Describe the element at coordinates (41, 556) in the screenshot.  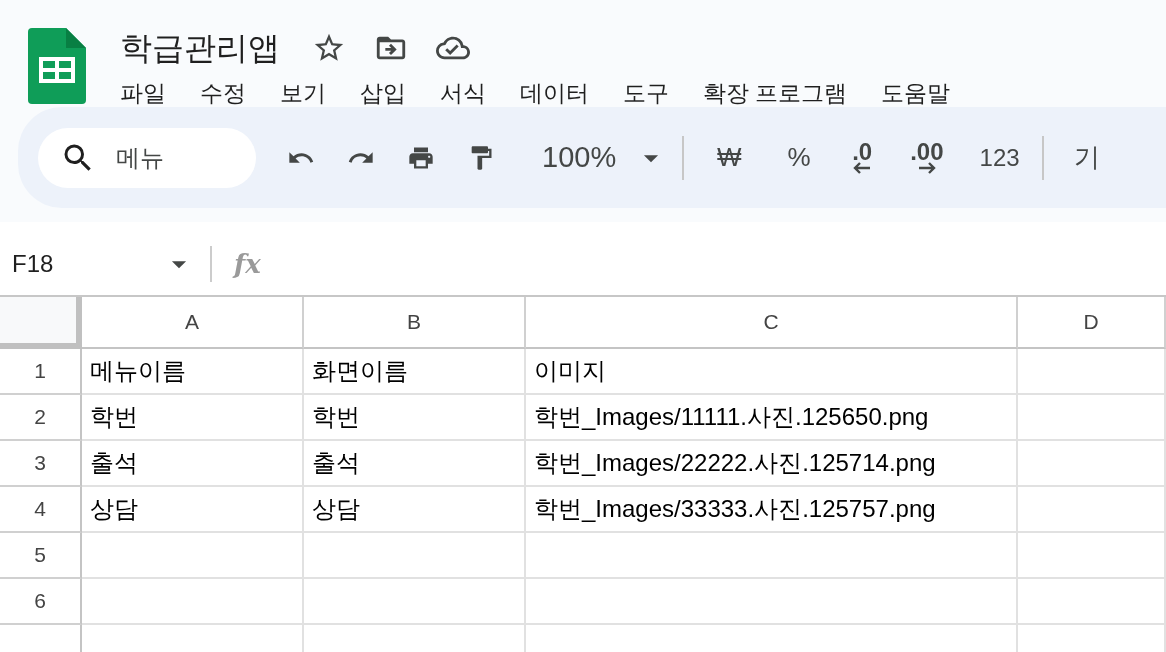
I see `row-header: 5` at that location.